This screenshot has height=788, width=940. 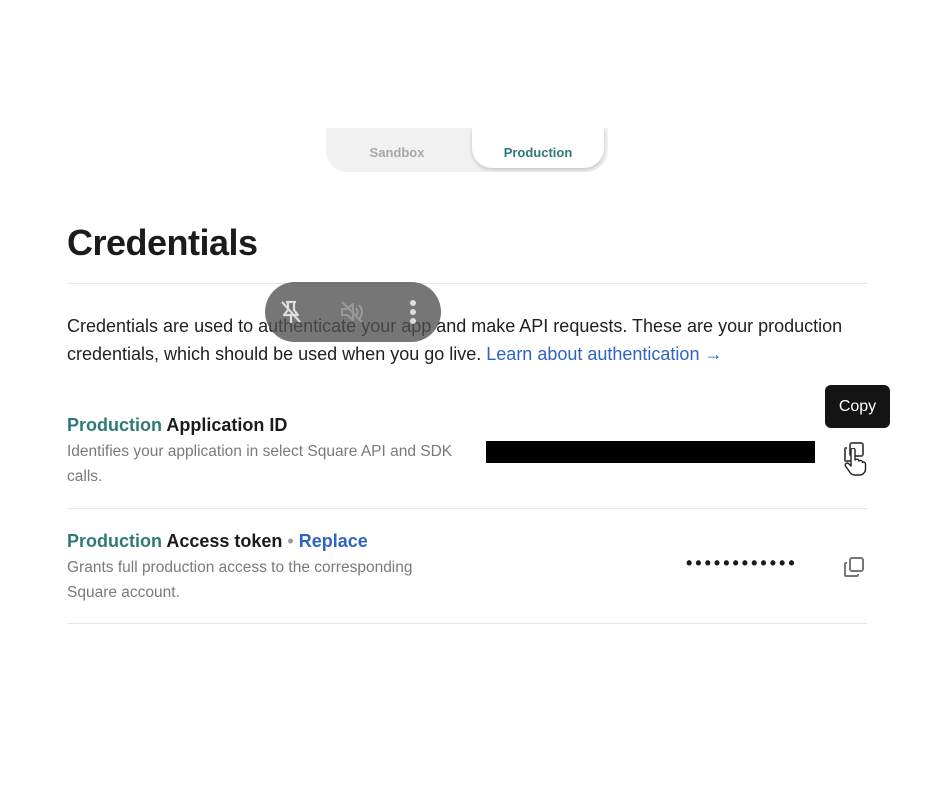 What do you see at coordinates (397, 148) in the screenshot?
I see `tab-sandbox: Sandbox` at bounding box center [397, 148].